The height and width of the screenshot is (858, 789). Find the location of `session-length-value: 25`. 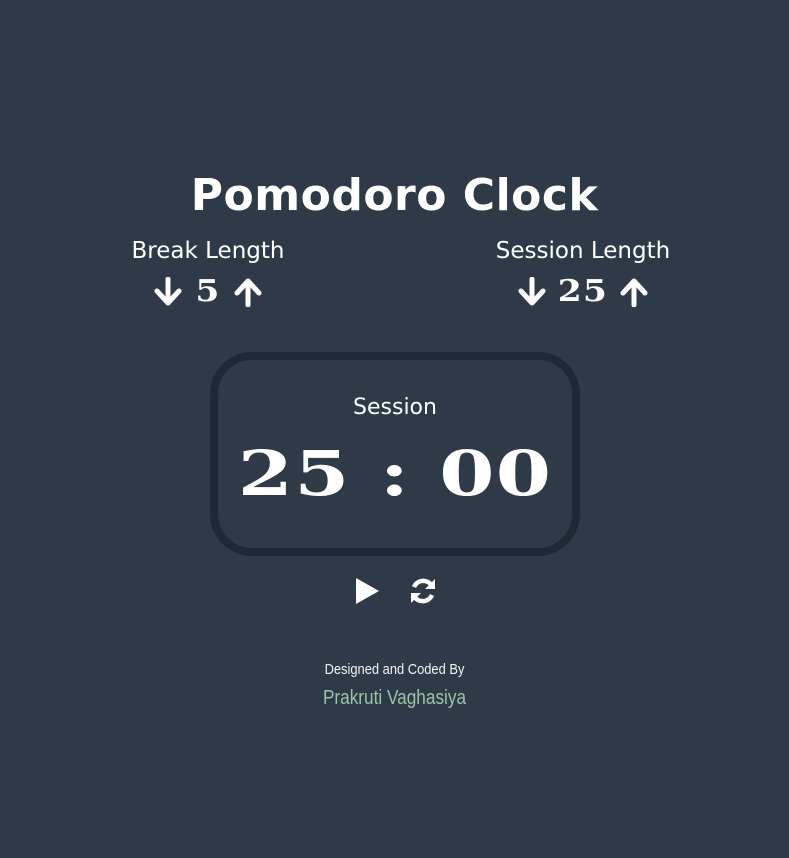

session-length-value: 25 is located at coordinates (583, 291).